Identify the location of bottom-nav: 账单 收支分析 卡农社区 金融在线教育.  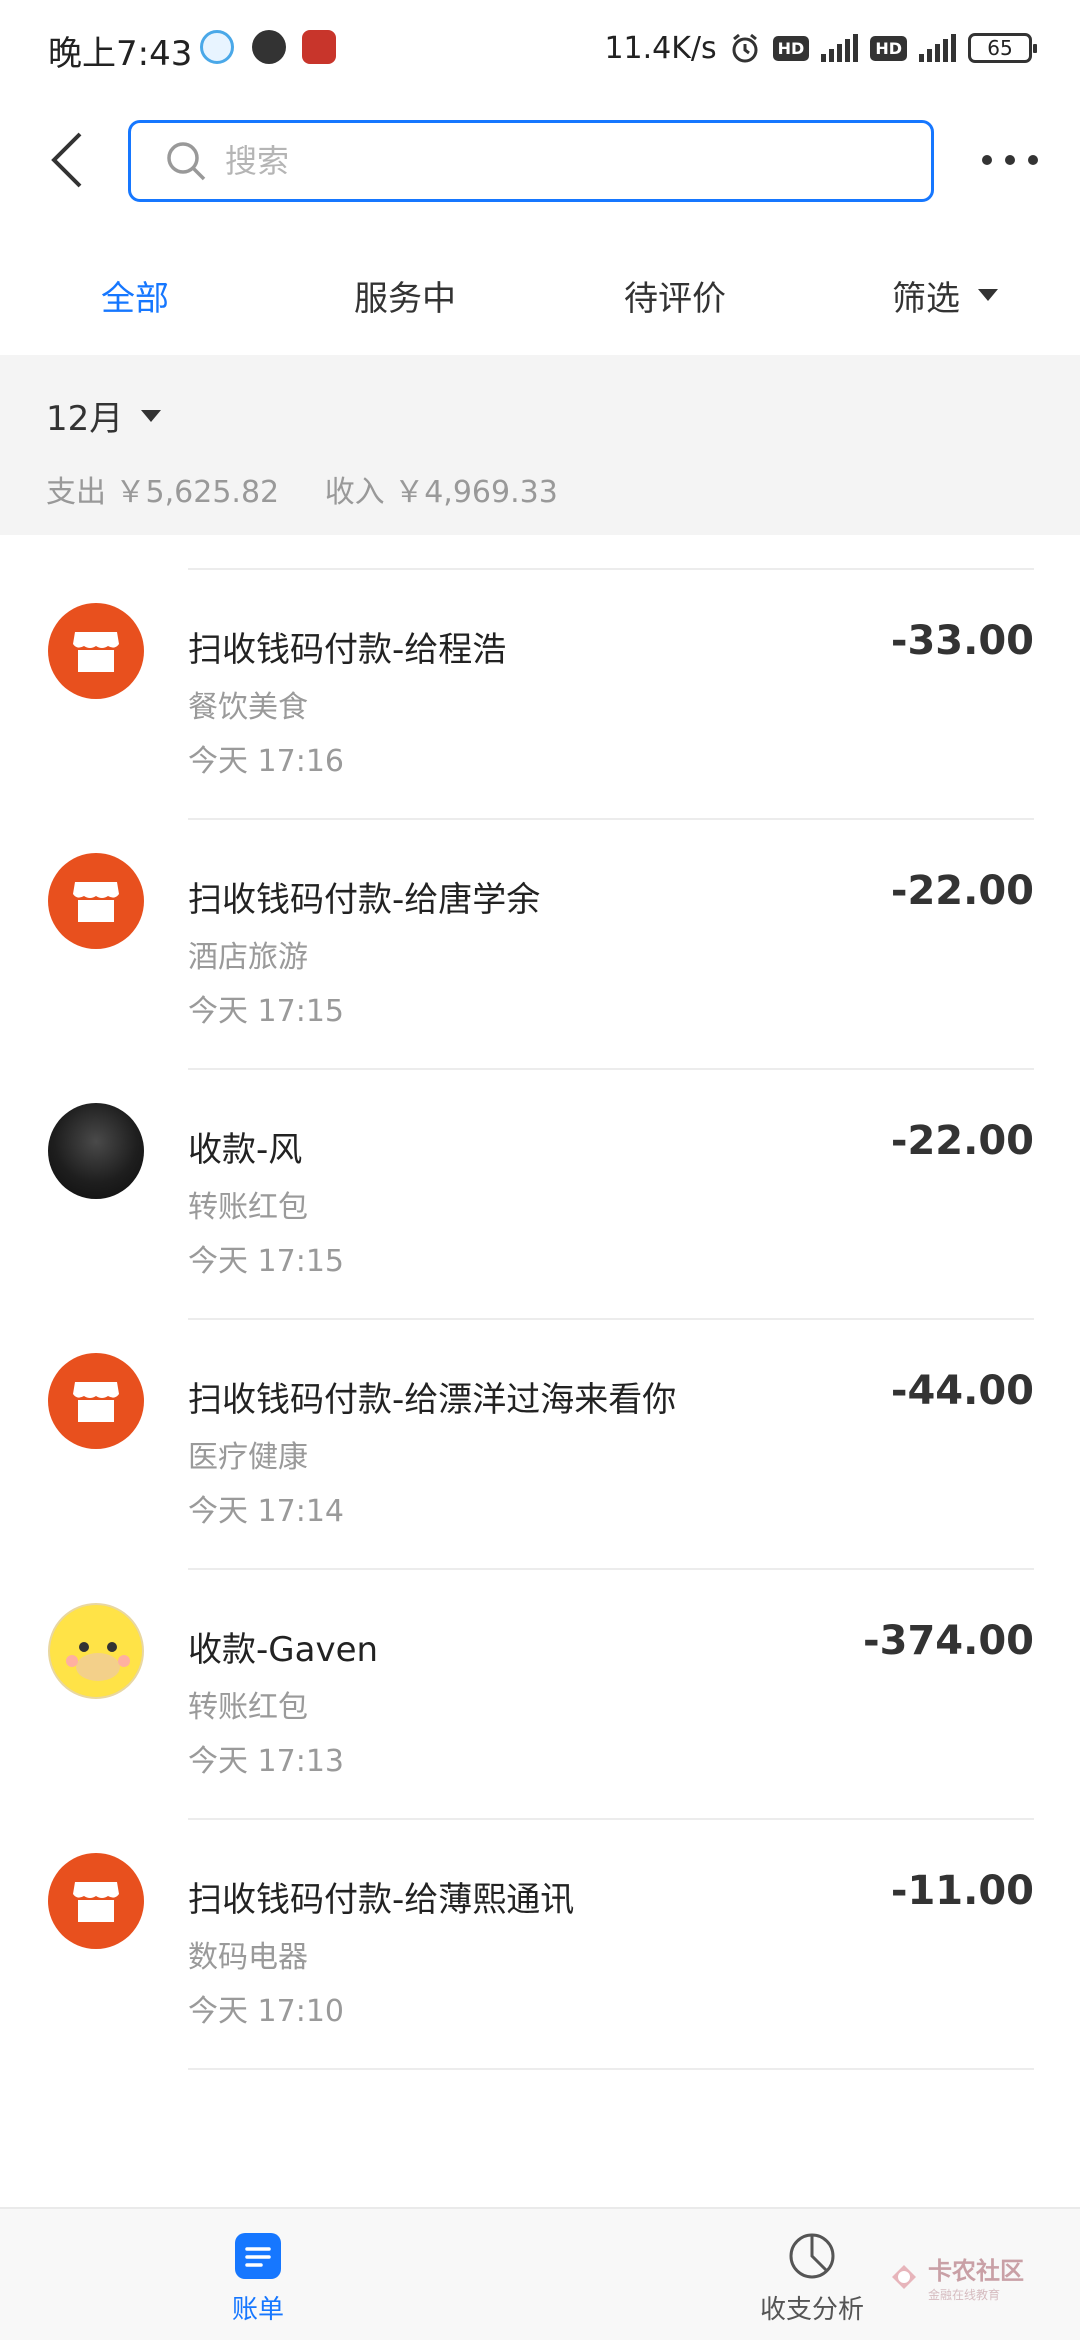
(540, 2273).